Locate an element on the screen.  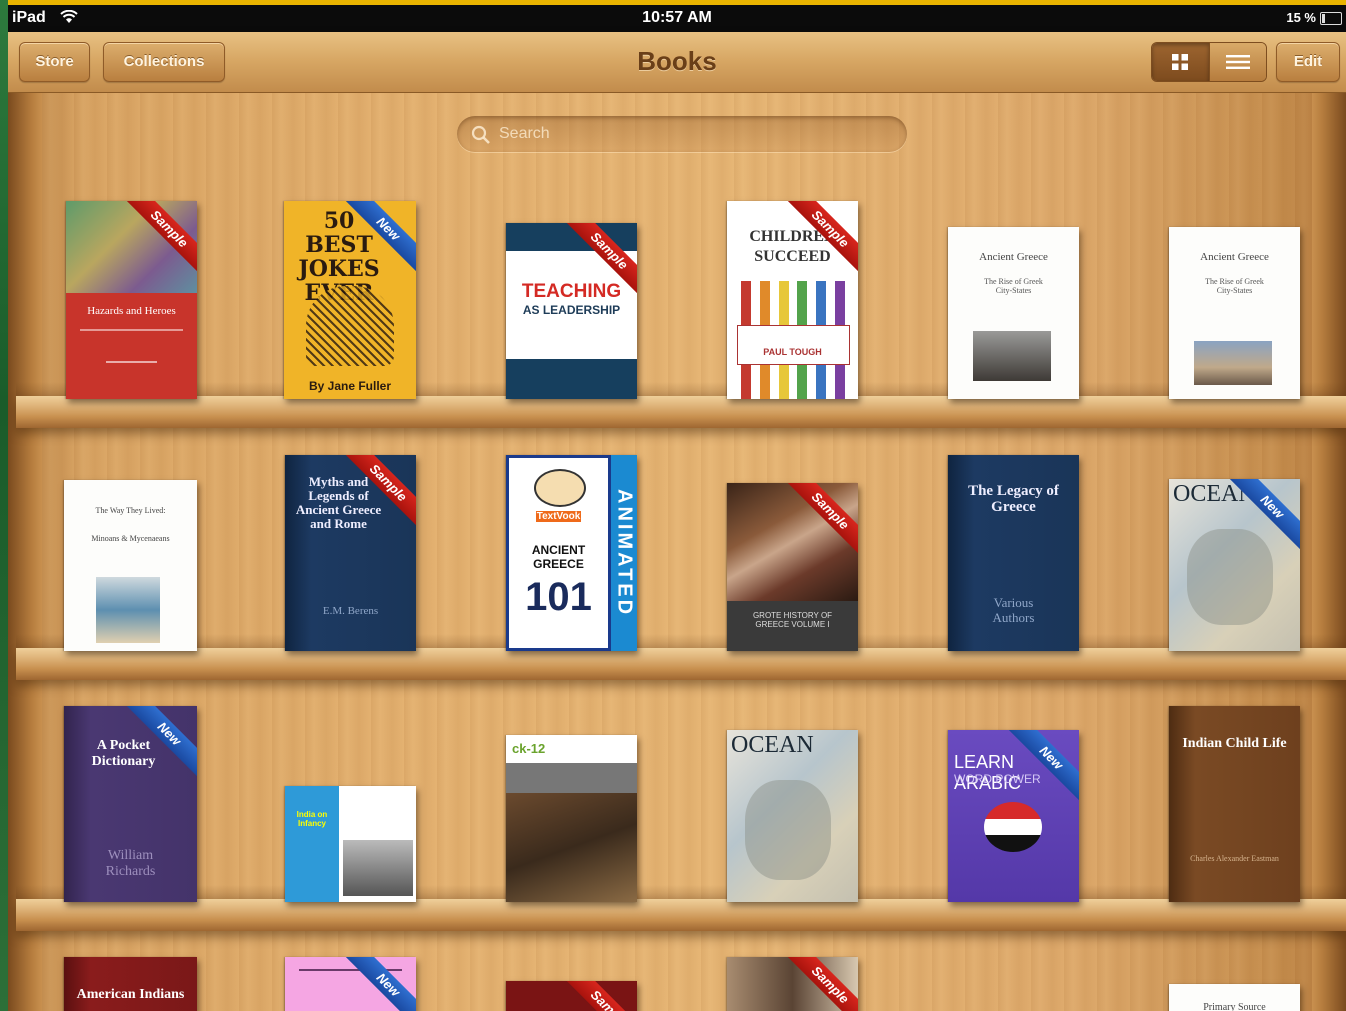
book-ocean-1: OCEAN New is located at coordinates (1234, 565).